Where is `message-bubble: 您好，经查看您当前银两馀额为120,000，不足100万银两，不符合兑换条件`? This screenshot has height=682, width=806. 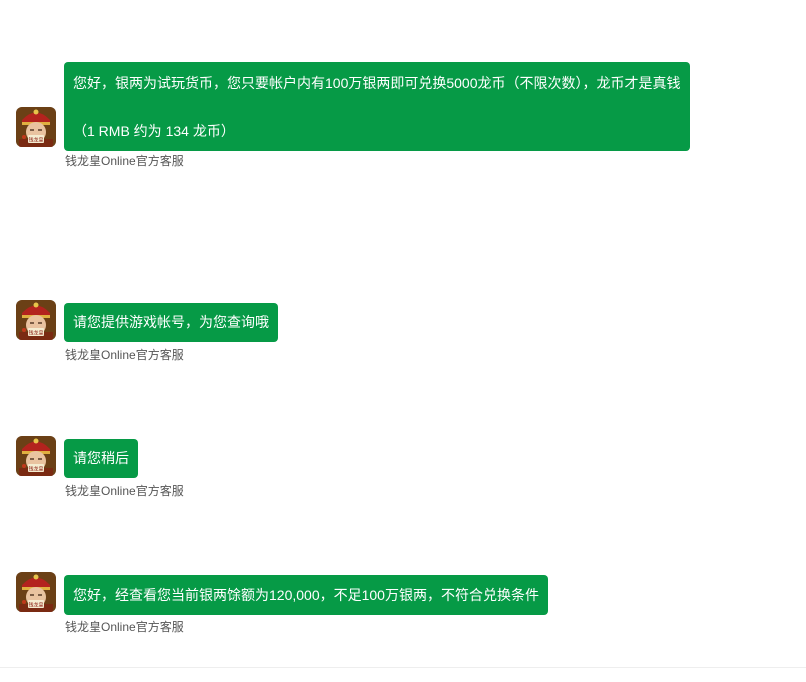
message-bubble: 您好，经查看您当前银两馀额为120,000，不足100万银两，不符合兑换条件 is located at coordinates (306, 595).